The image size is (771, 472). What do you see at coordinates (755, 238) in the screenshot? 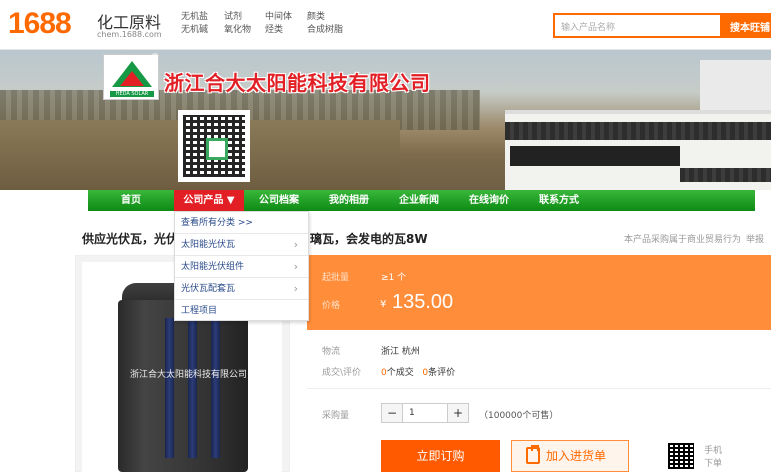
I see `report-link: 举报` at bounding box center [755, 238].